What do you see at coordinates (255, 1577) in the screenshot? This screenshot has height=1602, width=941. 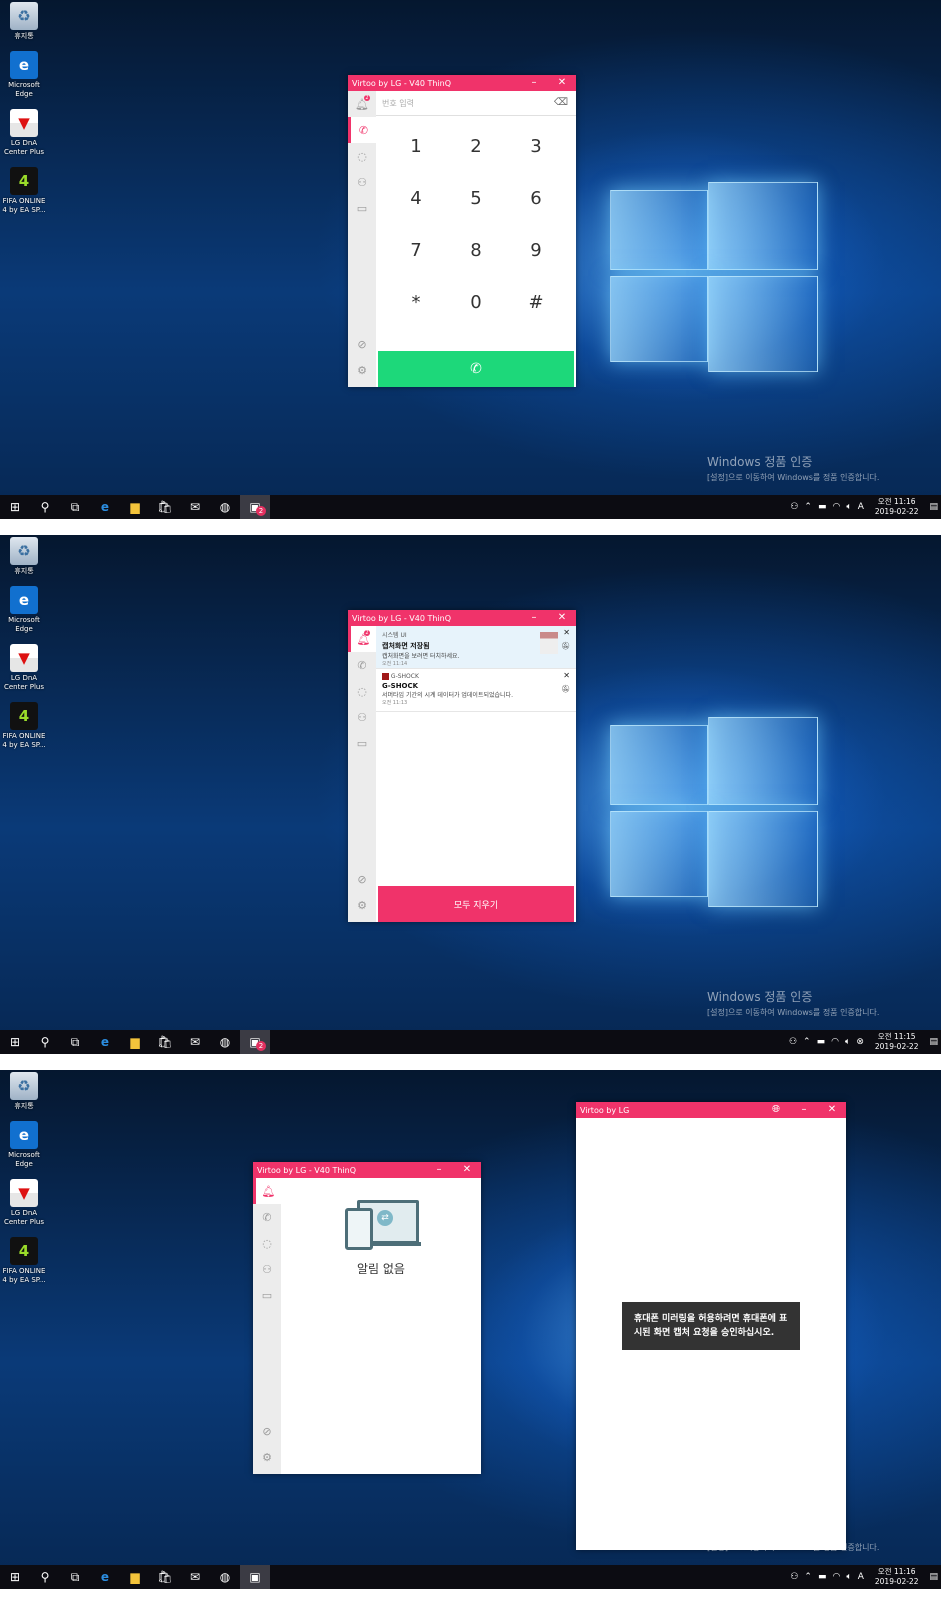 I see `taskbar-virtoo: ▣` at bounding box center [255, 1577].